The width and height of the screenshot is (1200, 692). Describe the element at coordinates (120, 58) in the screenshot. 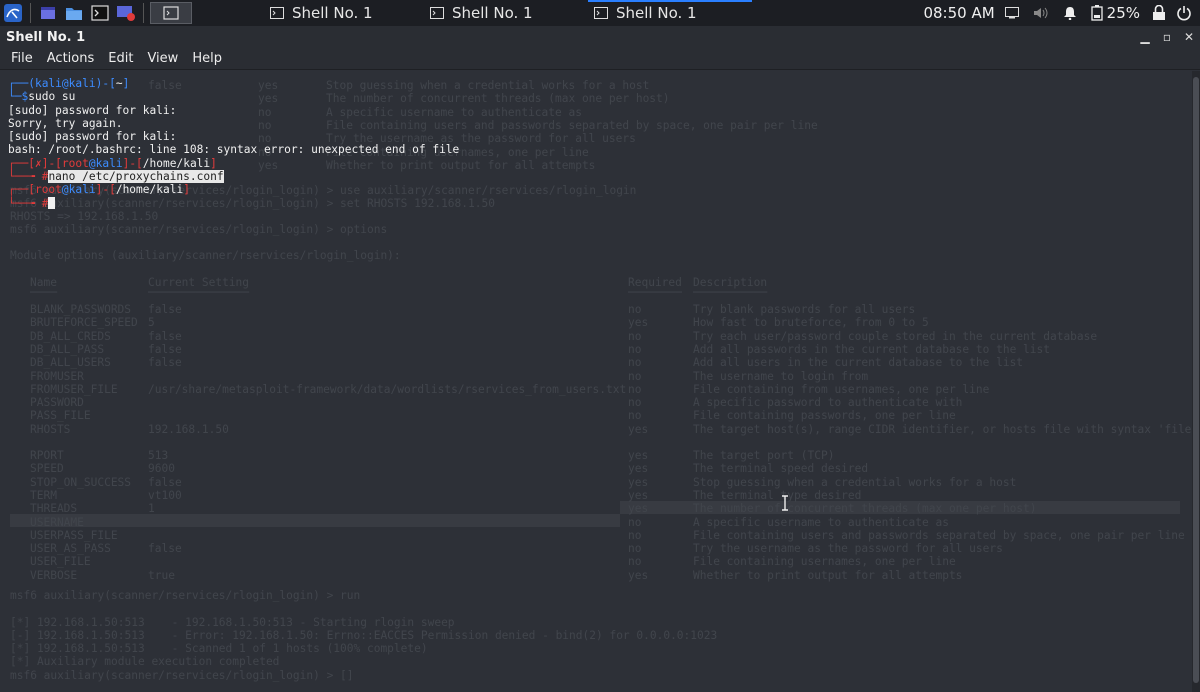

I see `menu-edit: Edit` at that location.